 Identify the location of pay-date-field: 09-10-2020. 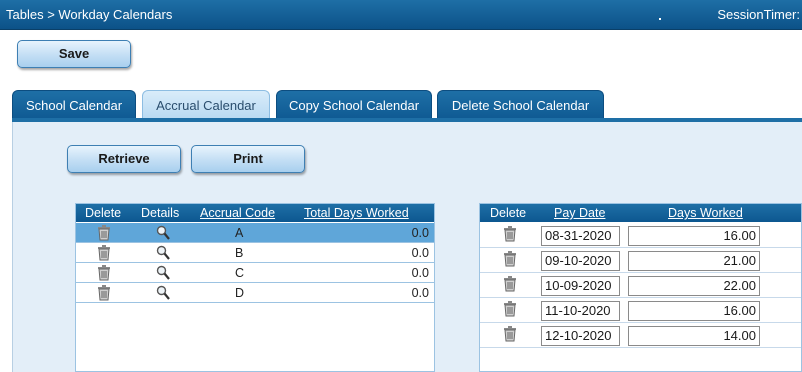
(580, 261).